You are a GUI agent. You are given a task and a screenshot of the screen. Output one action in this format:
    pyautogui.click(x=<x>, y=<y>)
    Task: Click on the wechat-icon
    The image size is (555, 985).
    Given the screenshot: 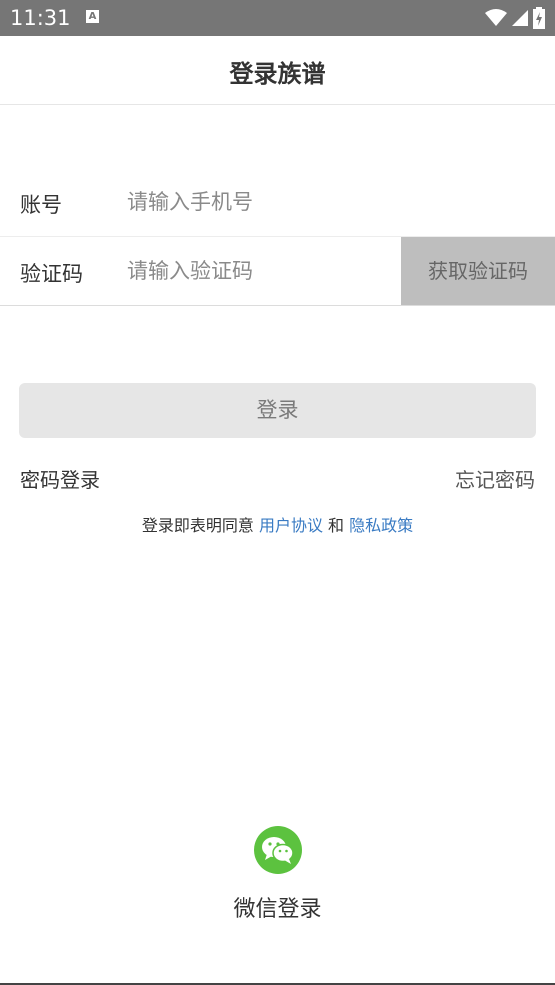 What is the action you would take?
    pyautogui.click(x=278, y=850)
    